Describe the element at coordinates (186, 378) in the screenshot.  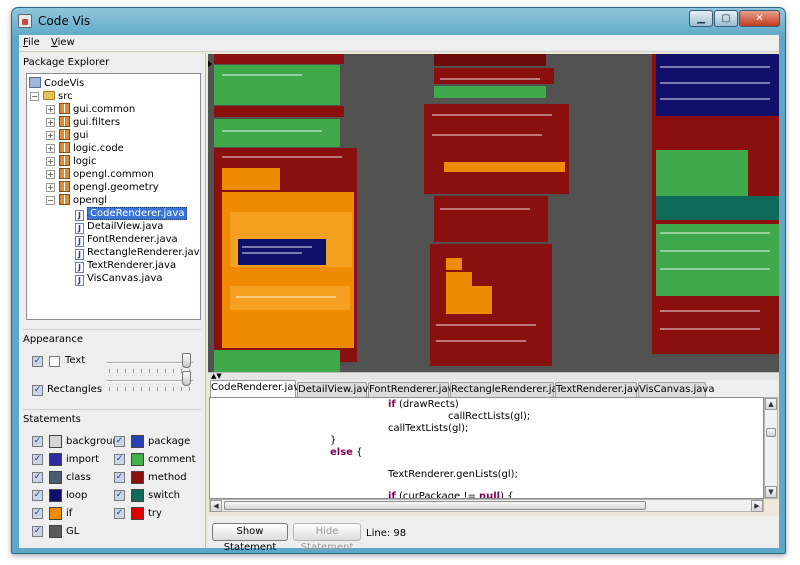
I see `rectangles-slider-thumb` at that location.